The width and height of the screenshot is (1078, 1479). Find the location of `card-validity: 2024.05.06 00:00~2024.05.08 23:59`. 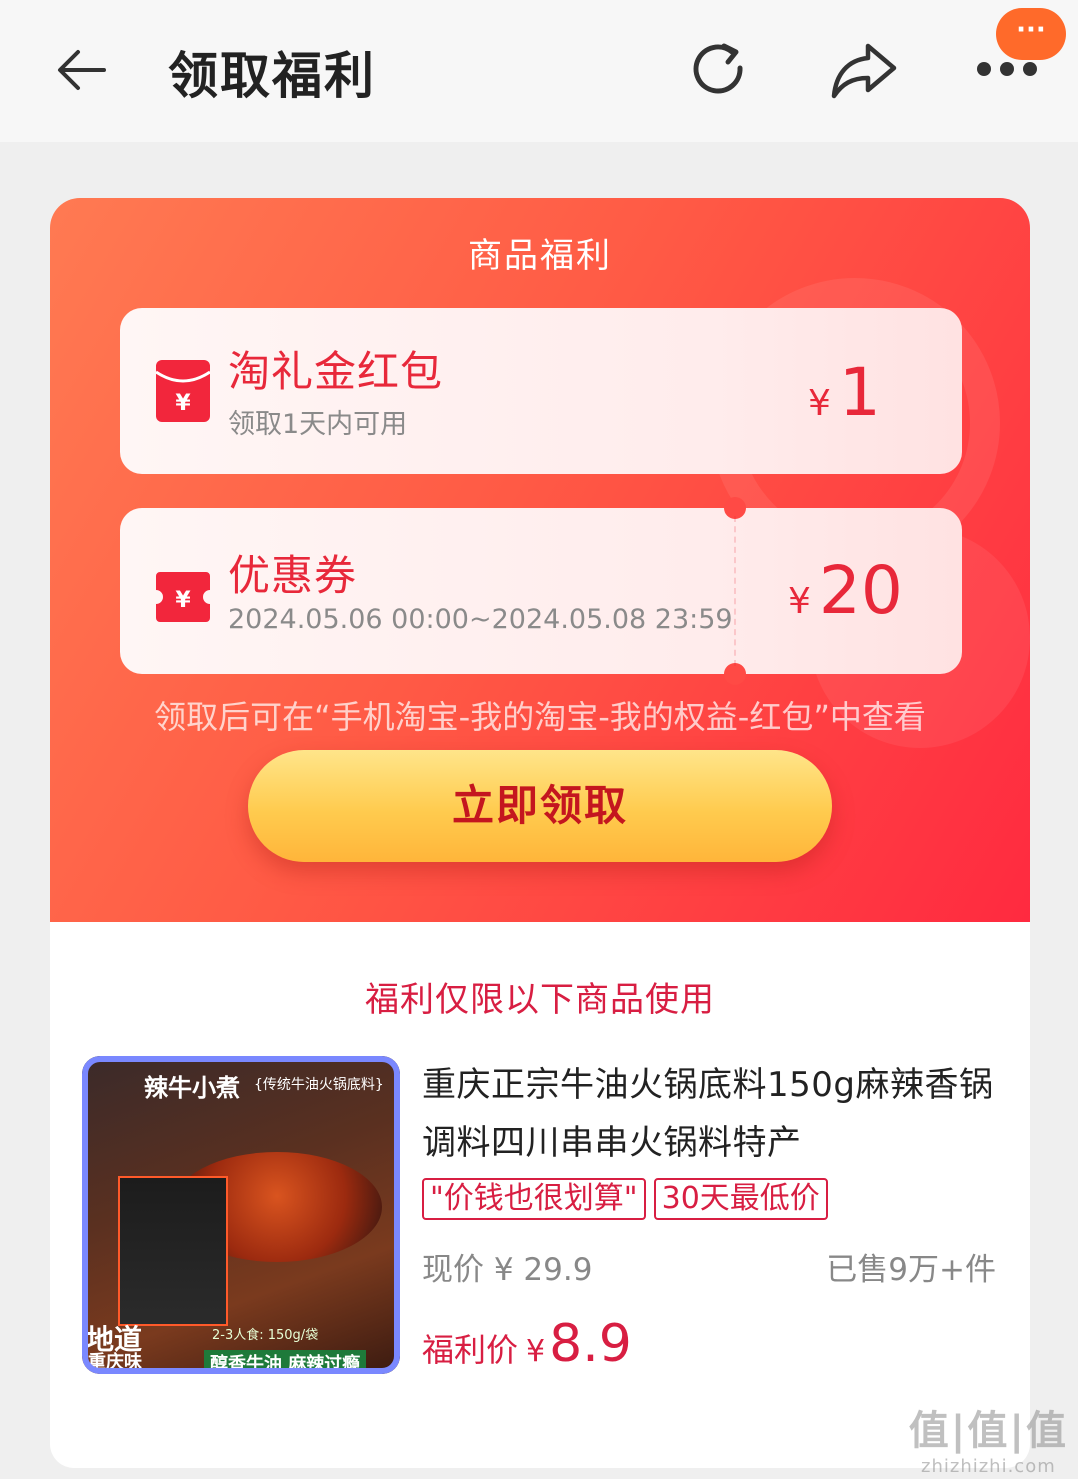

card-validity: 2024.05.06 00:00~2024.05.08 23:59 is located at coordinates (480, 619).